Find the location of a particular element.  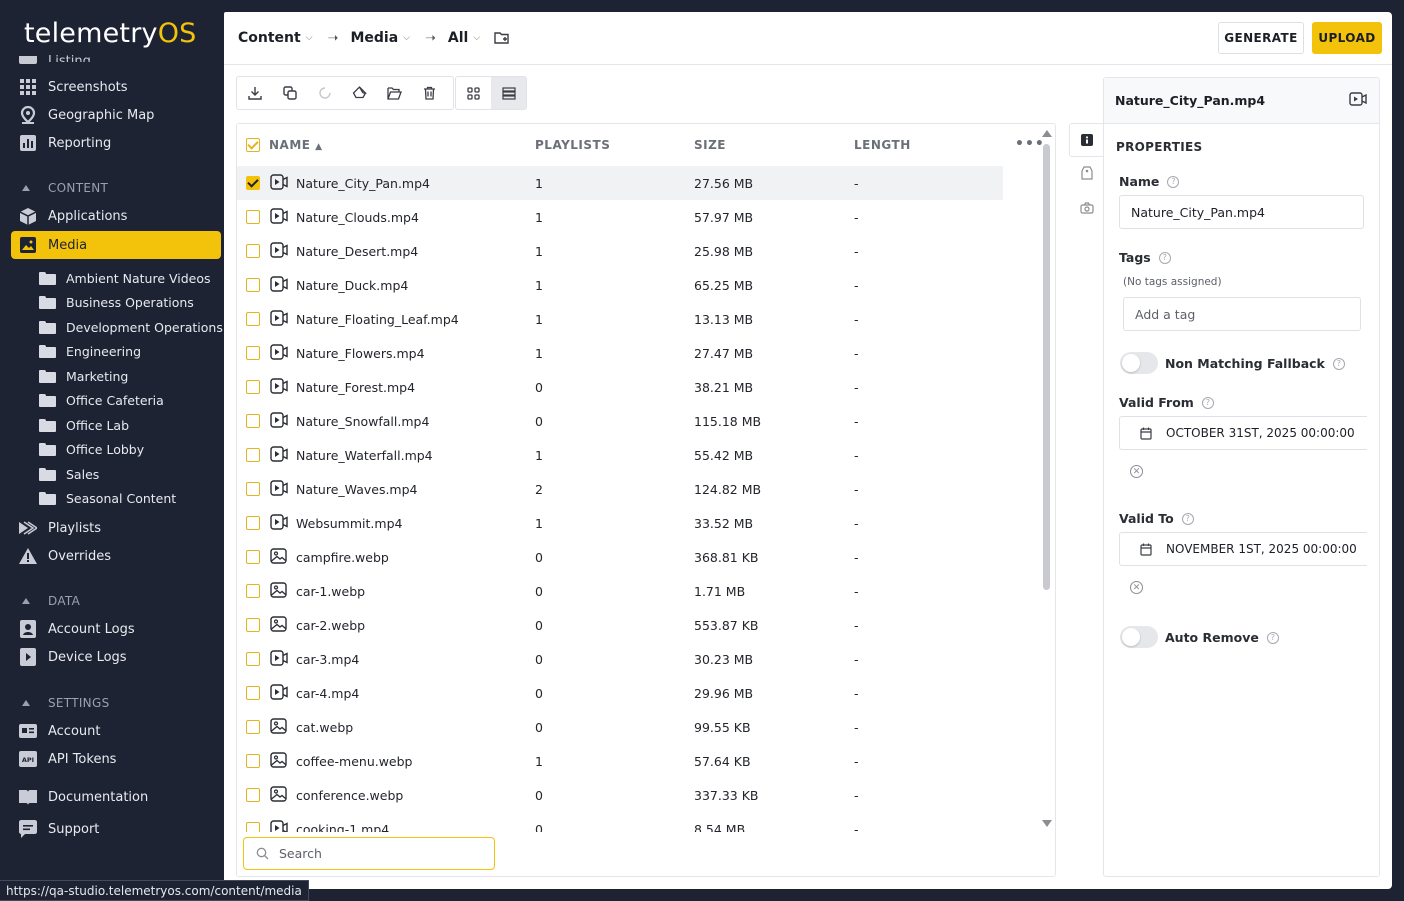

table-row: campfire.webp 0 368.81 KB - is located at coordinates (620, 557).